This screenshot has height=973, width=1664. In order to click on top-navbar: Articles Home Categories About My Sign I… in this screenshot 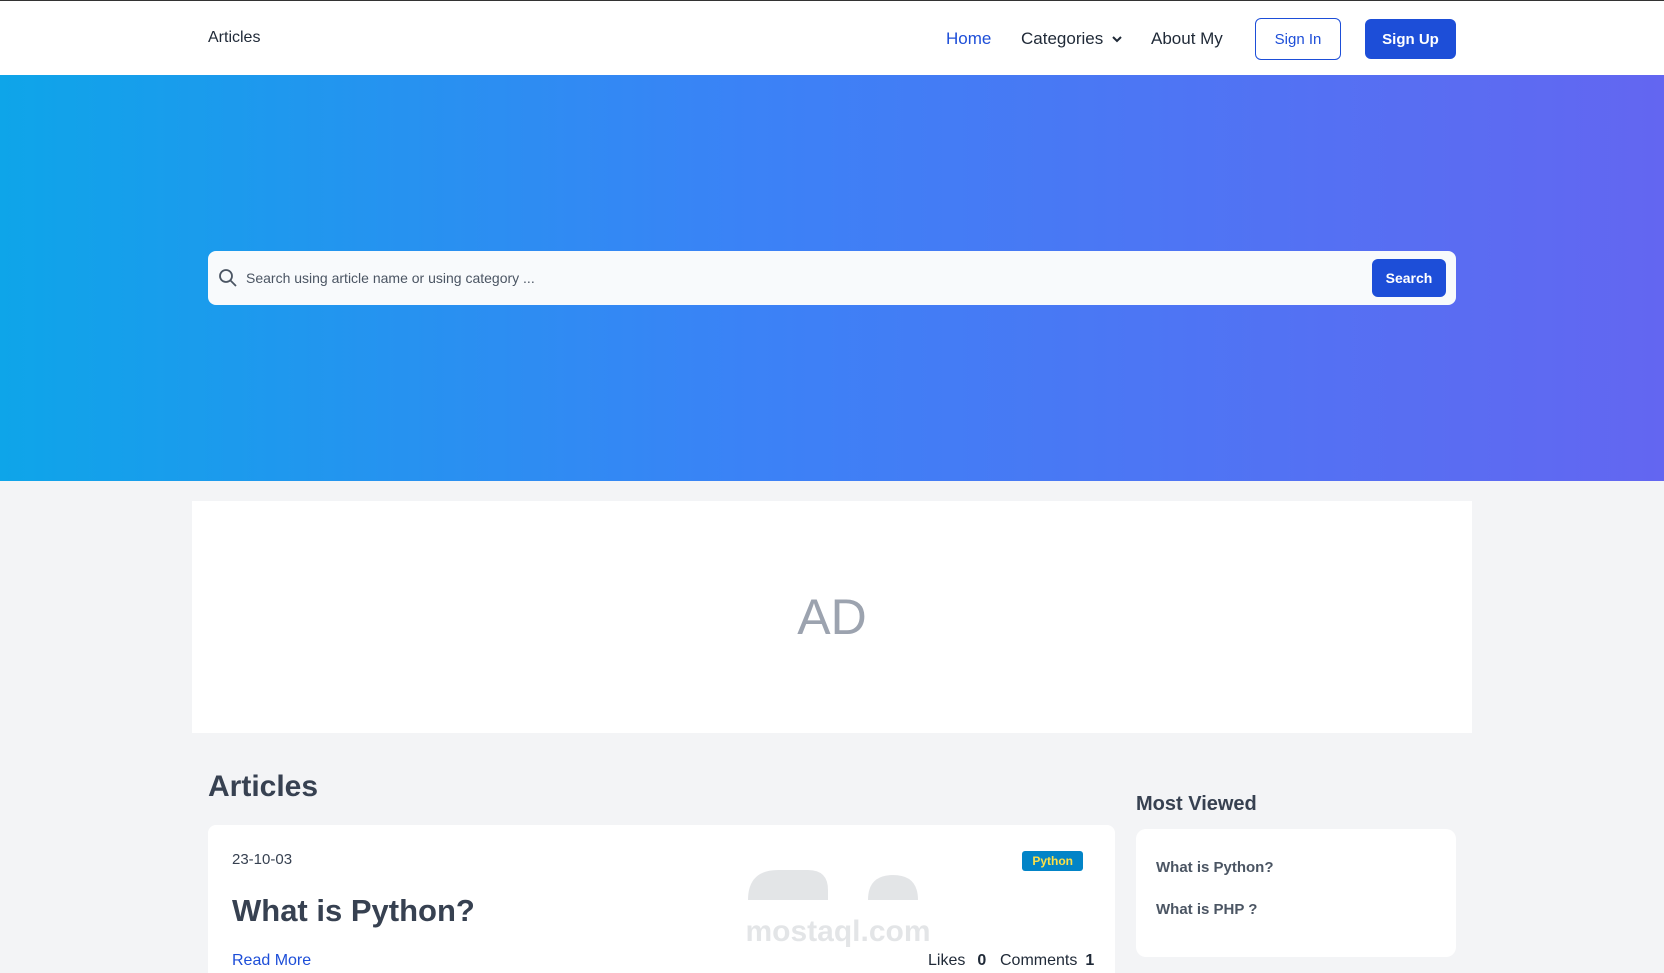, I will do `click(832, 37)`.